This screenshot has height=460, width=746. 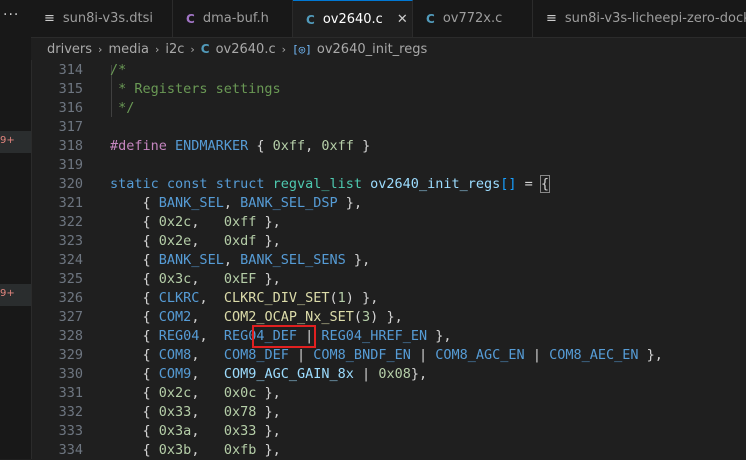 I want to click on code-line: 321 { BANK_SEL, BANK_SEL_DSP },, so click(x=388, y=203).